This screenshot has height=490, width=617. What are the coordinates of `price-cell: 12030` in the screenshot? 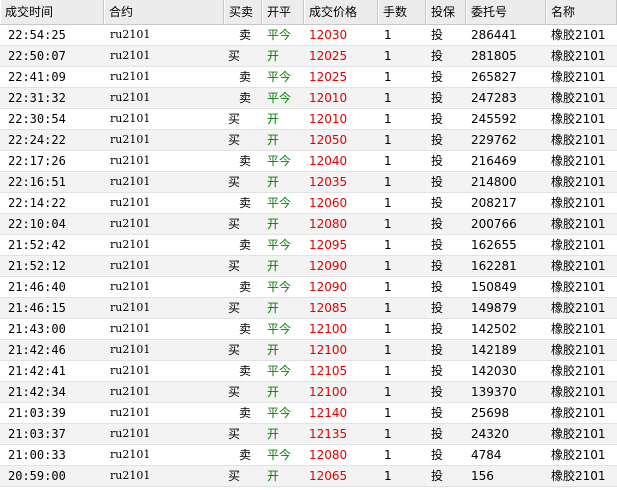 It's located at (328, 35).